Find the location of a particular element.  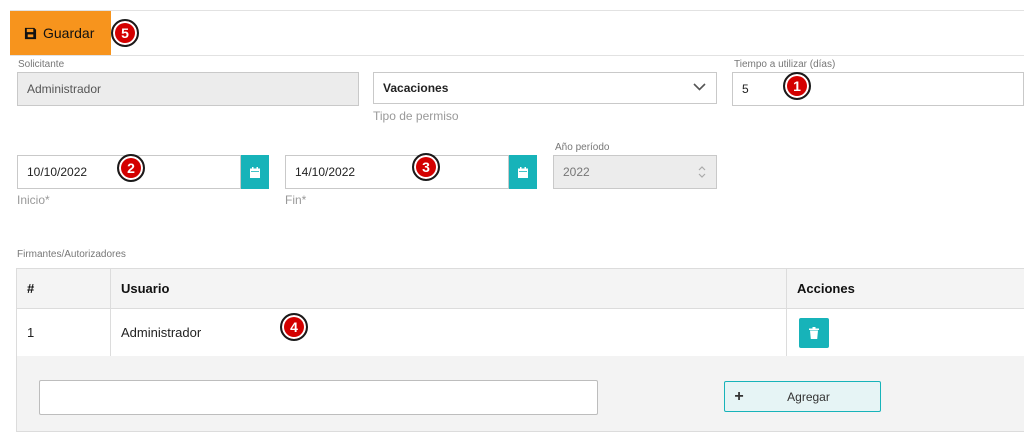

fin-calendar-button is located at coordinates (523, 172).